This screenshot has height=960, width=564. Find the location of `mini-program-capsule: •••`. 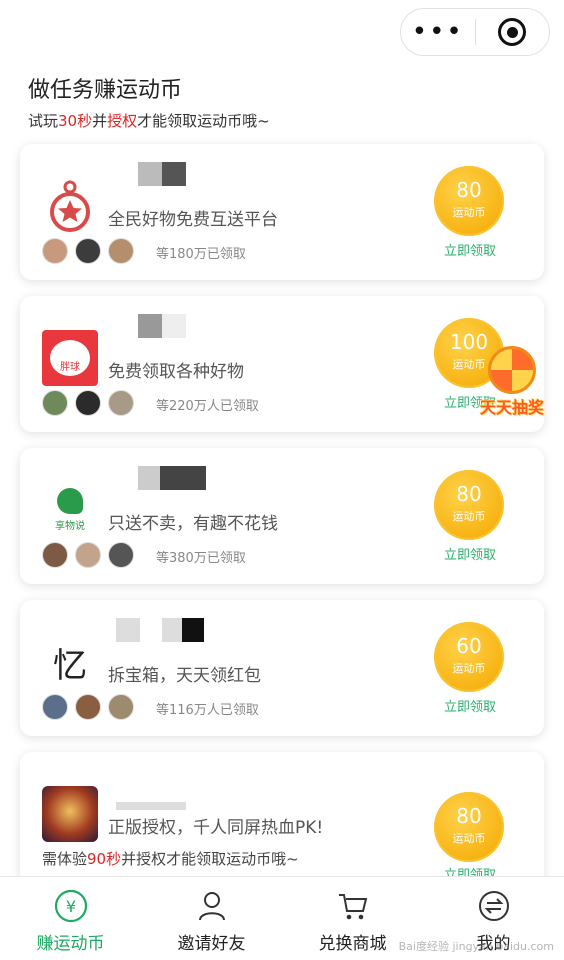

mini-program-capsule: ••• is located at coordinates (475, 32).